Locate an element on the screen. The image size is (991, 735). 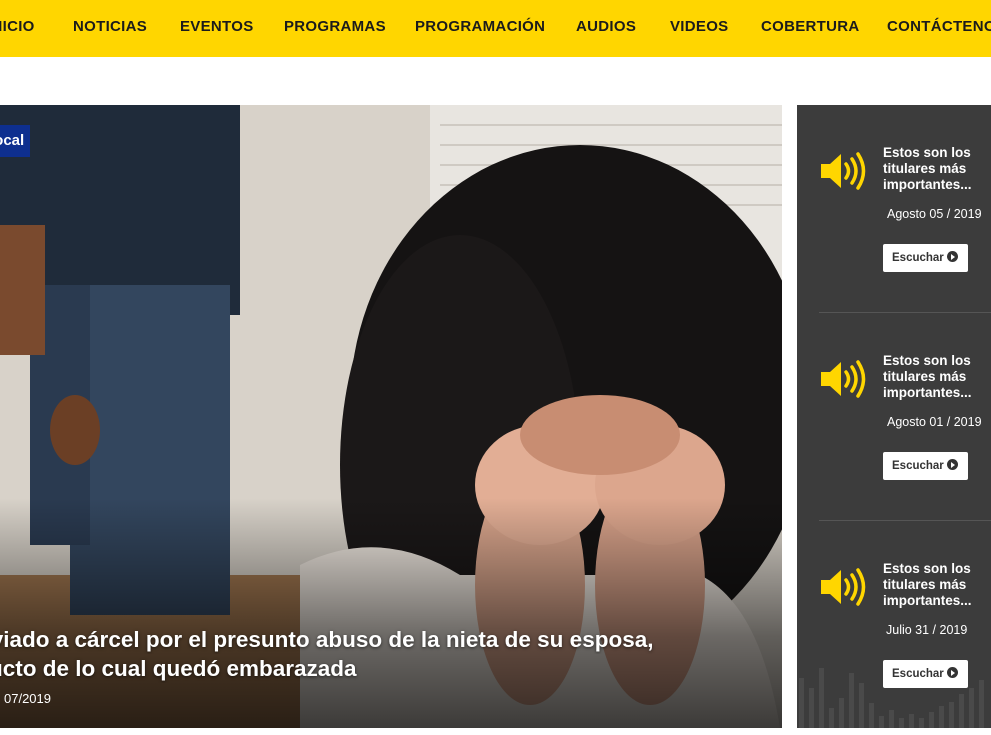
nav-item-contactenos: CONTÁCTENOS is located at coordinates (939, 26).